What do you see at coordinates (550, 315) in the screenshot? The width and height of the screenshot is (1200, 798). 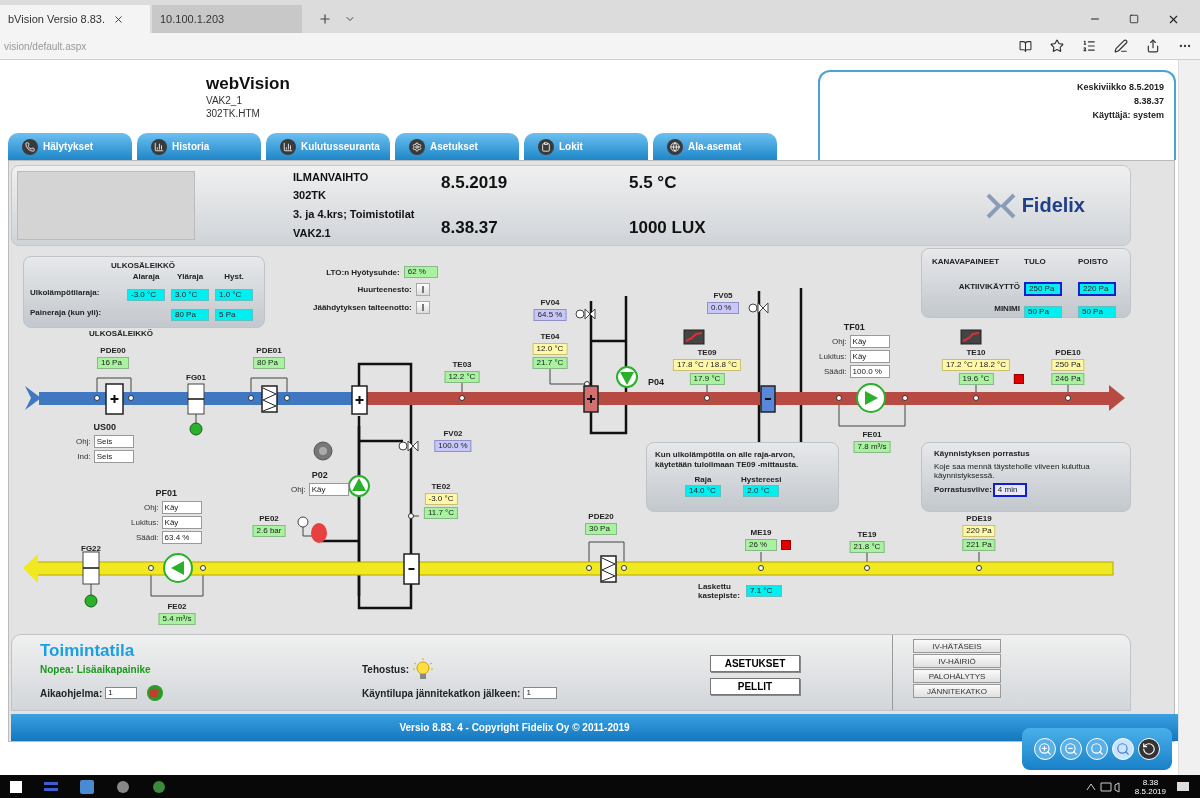 I see `value-display: 64.5 %` at bounding box center [550, 315].